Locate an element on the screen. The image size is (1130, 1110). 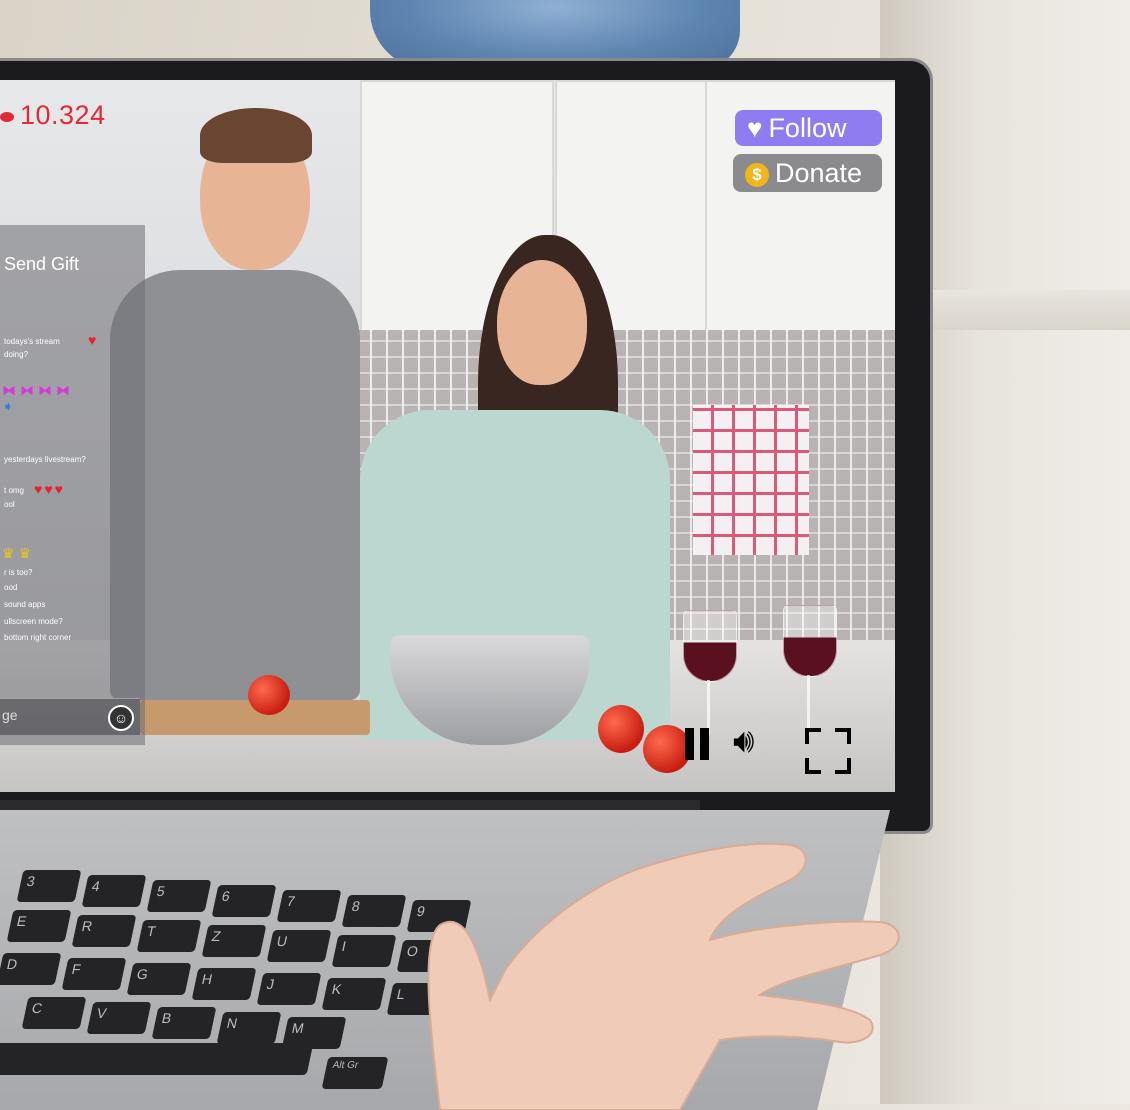
crown-reaction-icon: ♛♛ is located at coordinates (19, 553).